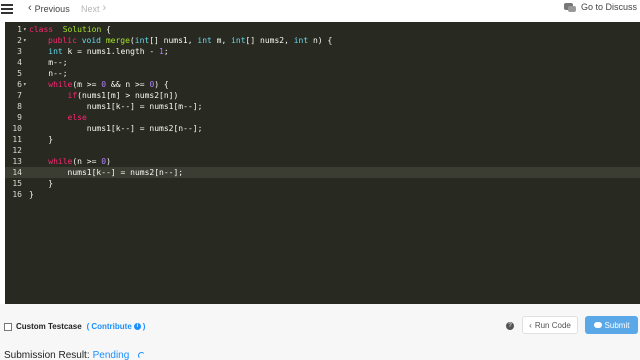  I want to click on code-token: [] nums2,, so click(269, 40).